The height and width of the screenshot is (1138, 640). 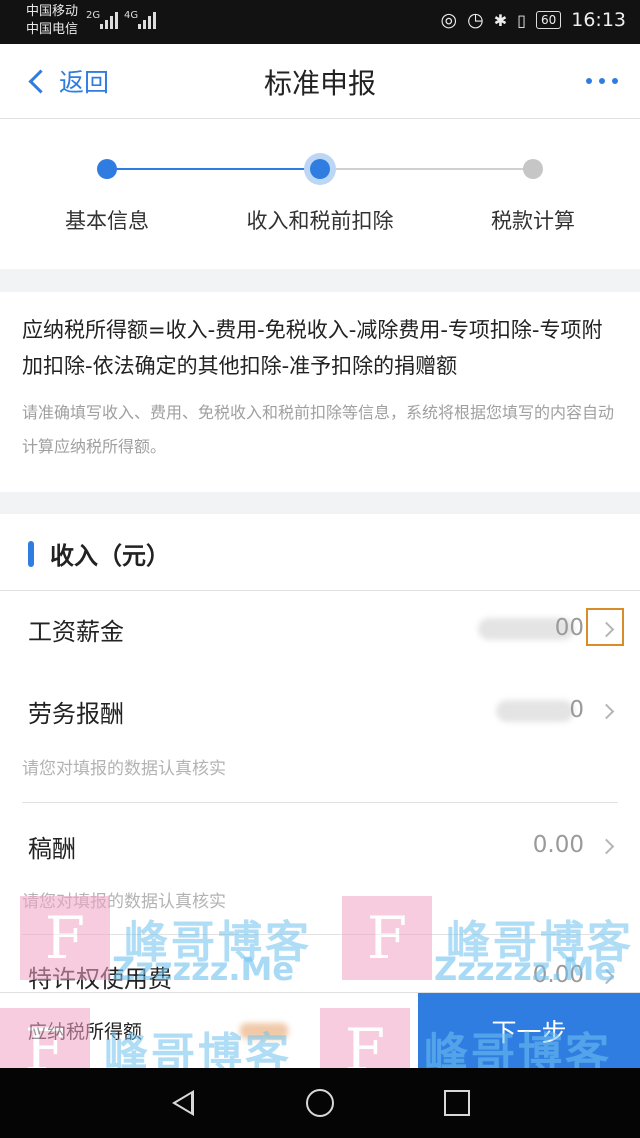 What do you see at coordinates (40, 81) in the screenshot?
I see `chevron-left-icon` at bounding box center [40, 81].